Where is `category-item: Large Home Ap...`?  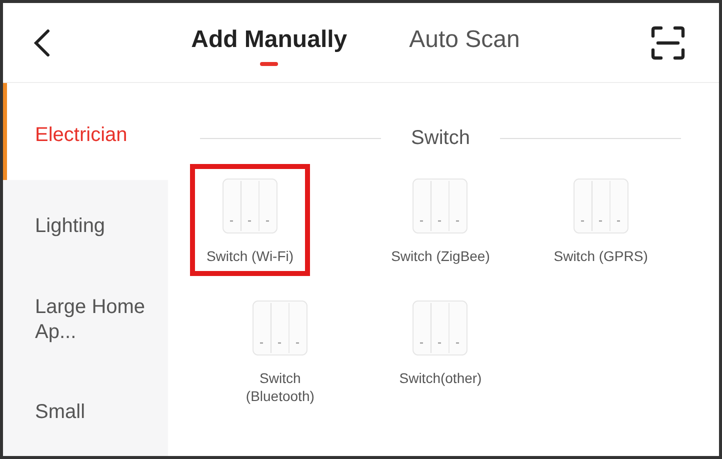 category-item: Large Home Ap... is located at coordinates (85, 319).